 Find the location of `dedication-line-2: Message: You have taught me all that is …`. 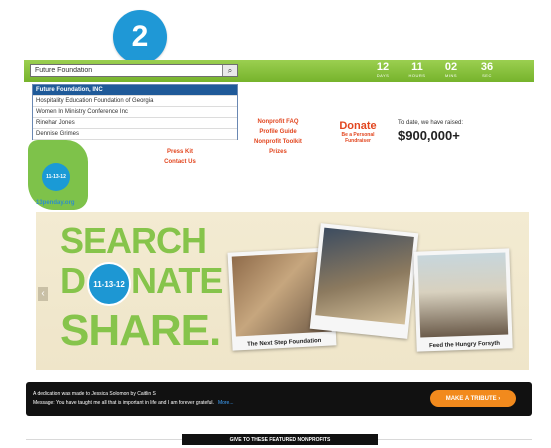

dedication-line-2: Message: You have taught me all that is … is located at coordinates (133, 403).